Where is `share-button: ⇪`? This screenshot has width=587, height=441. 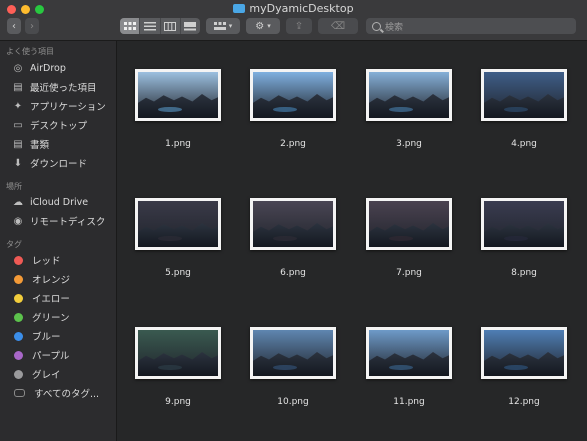
share-button: ⇪ is located at coordinates (299, 26).